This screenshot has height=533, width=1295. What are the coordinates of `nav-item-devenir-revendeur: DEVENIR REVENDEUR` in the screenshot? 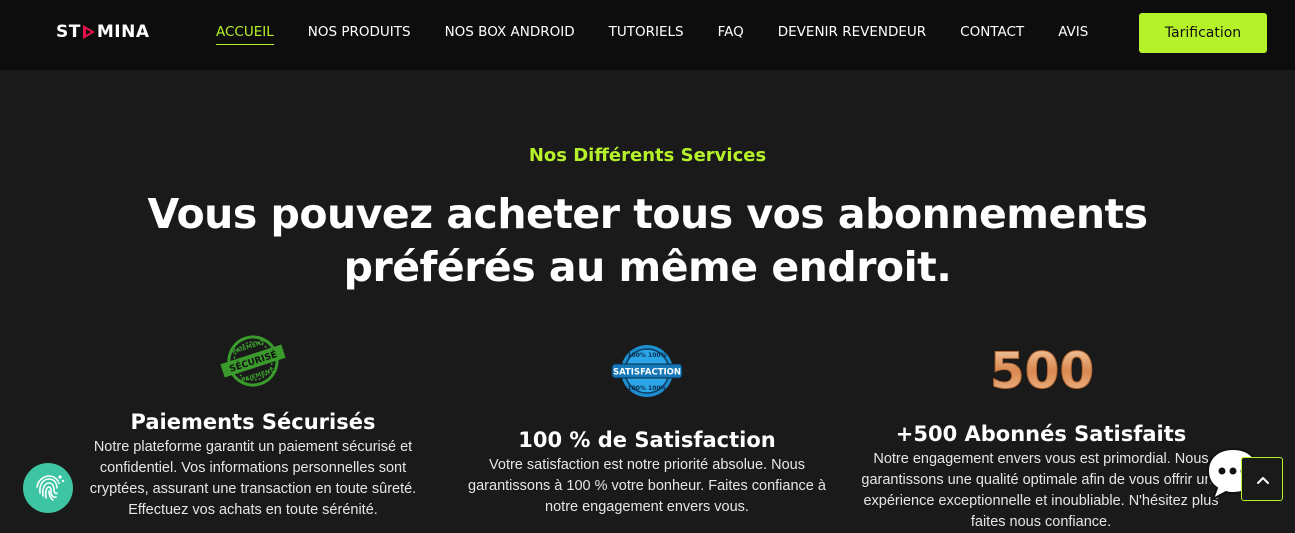 It's located at (852, 34).